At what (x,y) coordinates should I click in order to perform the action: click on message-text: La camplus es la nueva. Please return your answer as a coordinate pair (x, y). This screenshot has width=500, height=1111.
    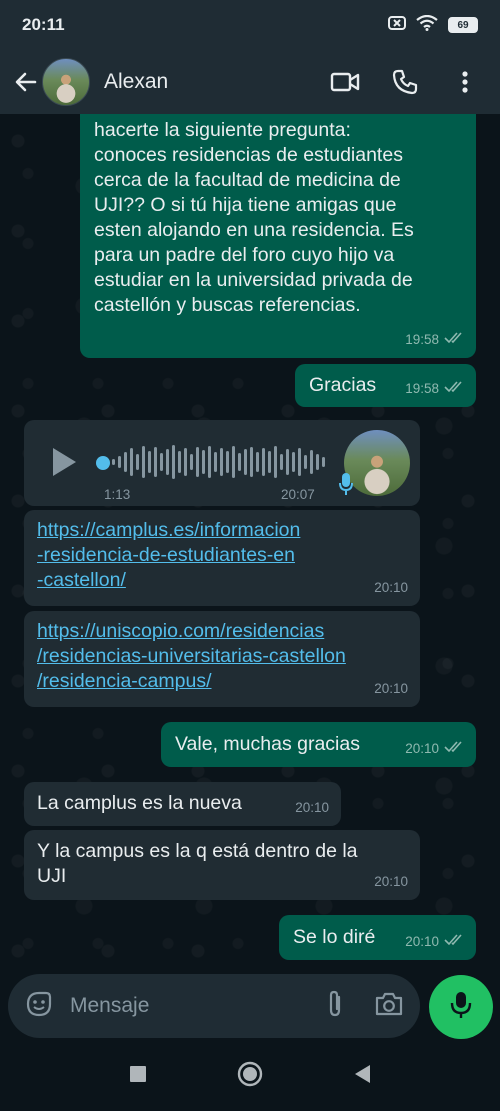
    Looking at the image, I should click on (139, 803).